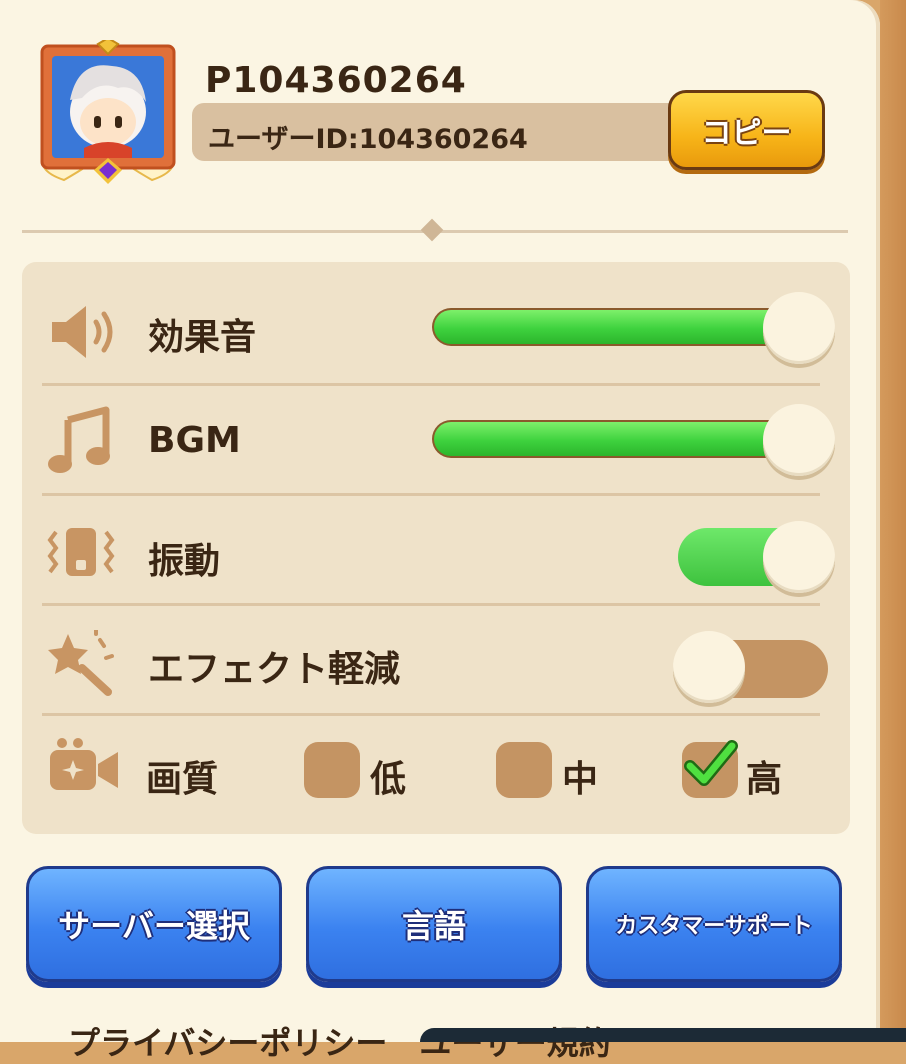  I want to click on quality-high-label: 高, so click(764, 779).